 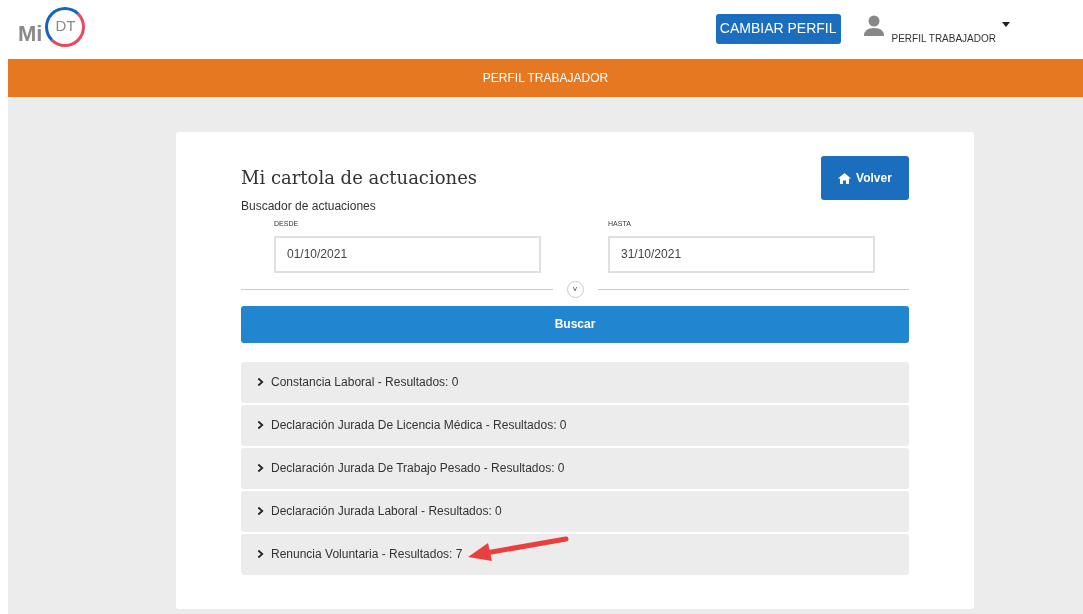 I want to click on user-menu: PERFIL TRABAJADOR, so click(x=943, y=38).